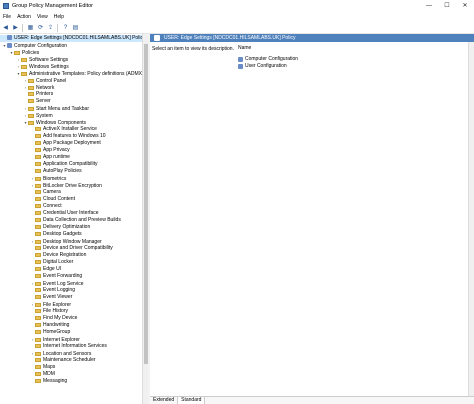  What do you see at coordinates (51, 185) in the screenshot?
I see `tree-item: › BitLocker Drive Encryption` at bounding box center [51, 185].